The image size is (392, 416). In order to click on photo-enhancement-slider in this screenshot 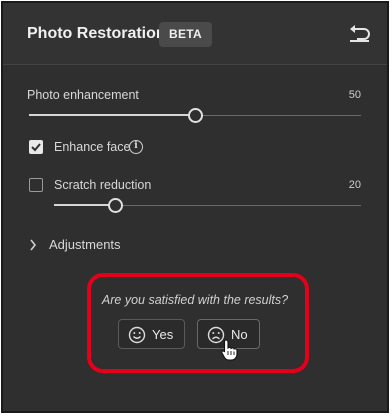, I will do `click(195, 116)`.